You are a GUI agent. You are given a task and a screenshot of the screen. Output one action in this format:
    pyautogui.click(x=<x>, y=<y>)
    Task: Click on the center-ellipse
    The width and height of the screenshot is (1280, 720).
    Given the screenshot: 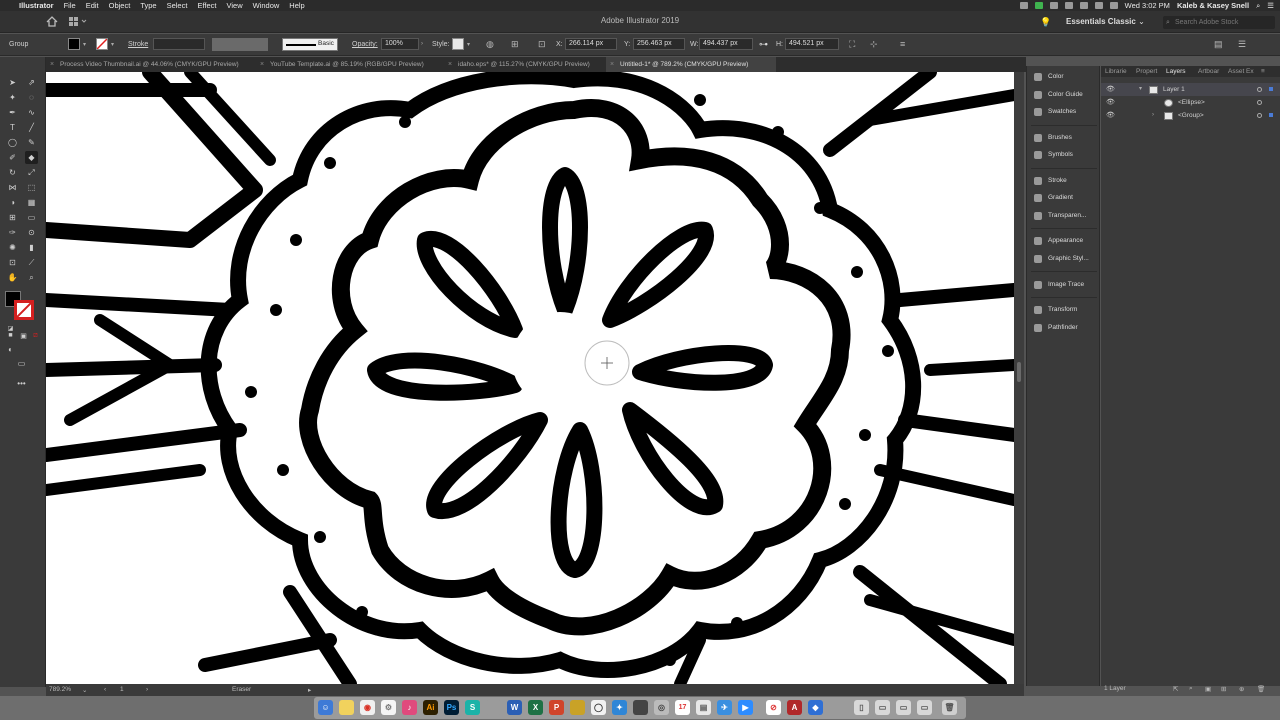 What is the action you would take?
    pyautogui.click(x=560, y=360)
    